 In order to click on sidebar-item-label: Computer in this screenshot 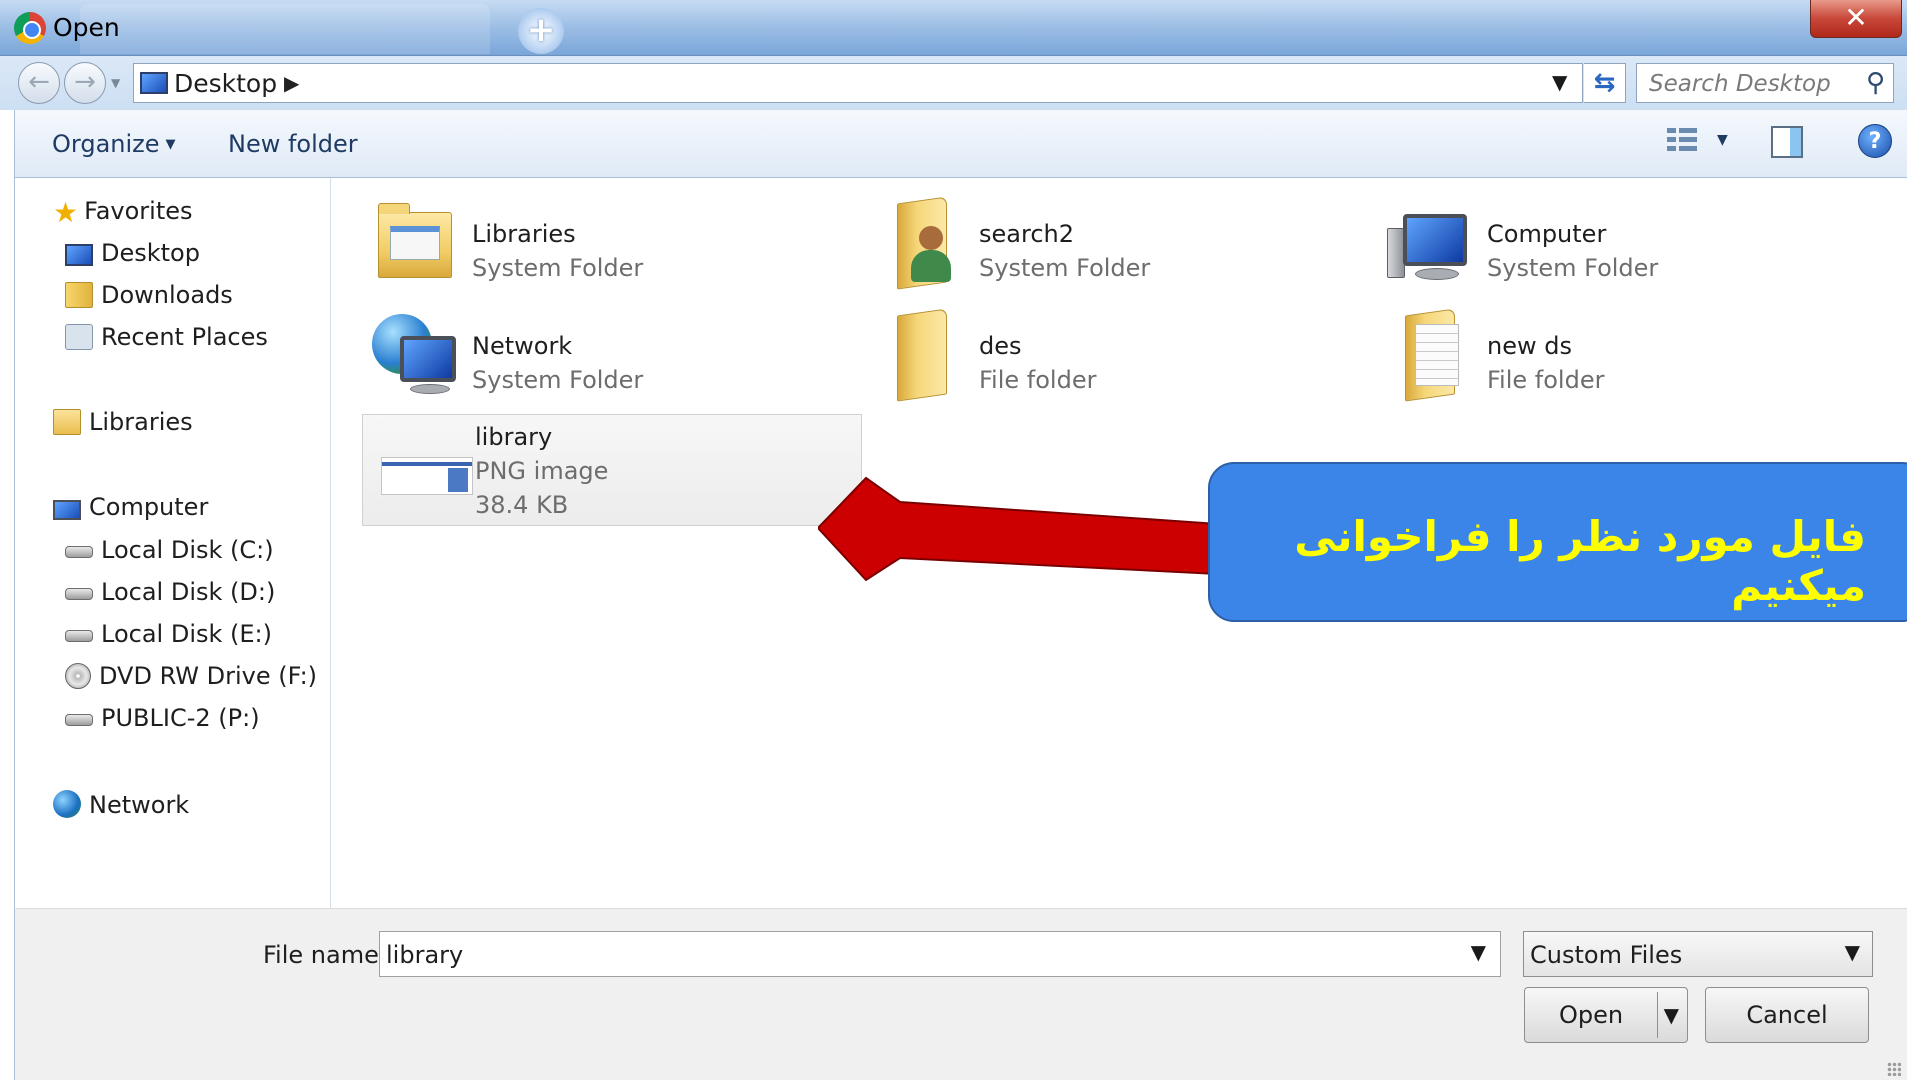, I will do `click(149, 507)`.